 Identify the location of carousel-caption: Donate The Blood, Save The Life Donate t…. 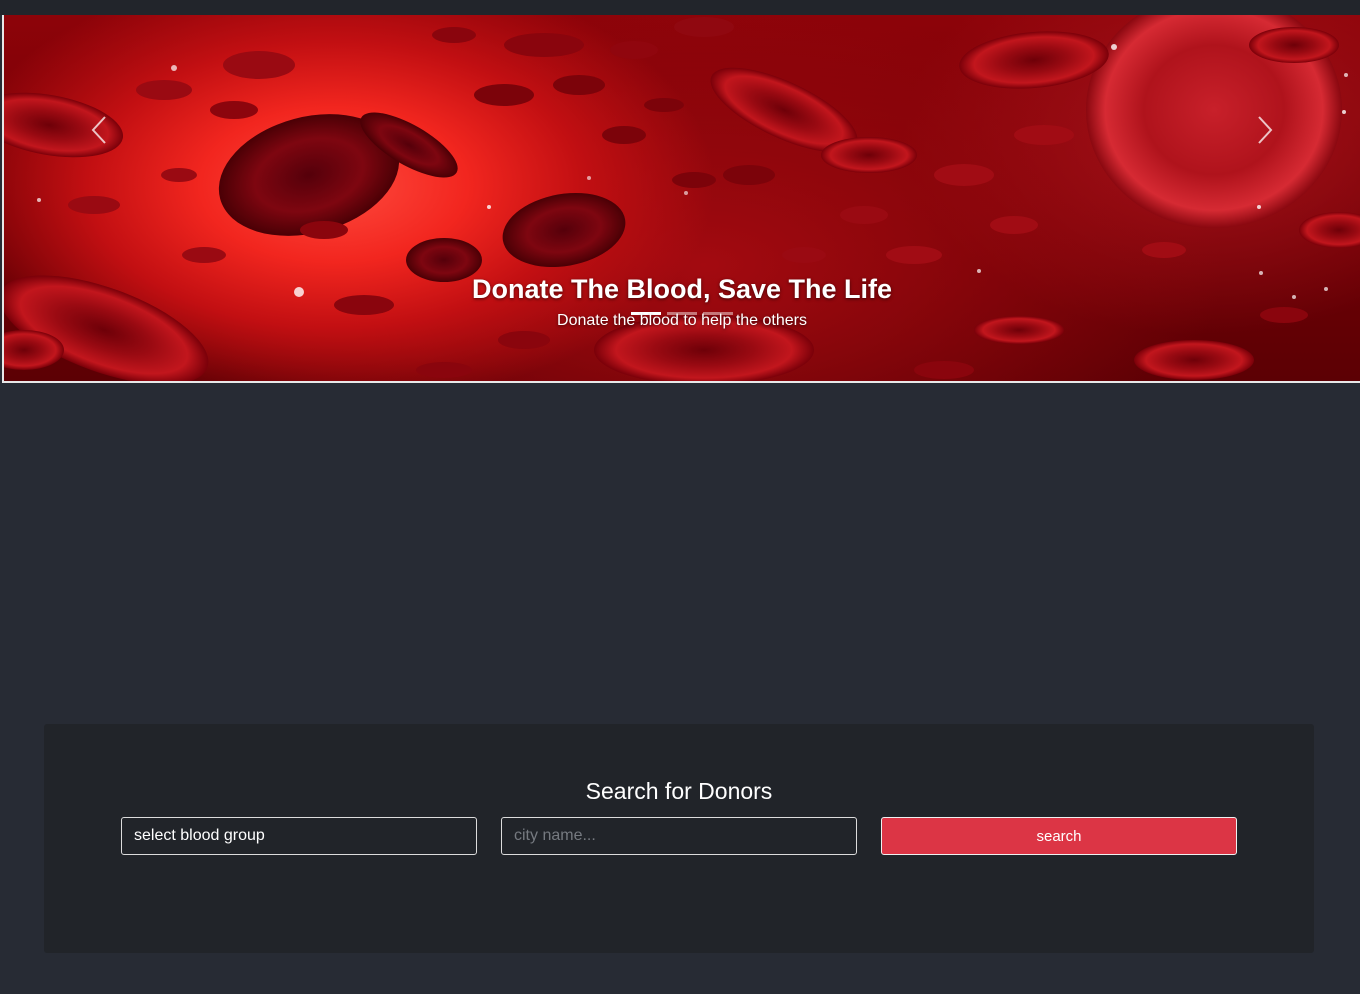
(682, 301).